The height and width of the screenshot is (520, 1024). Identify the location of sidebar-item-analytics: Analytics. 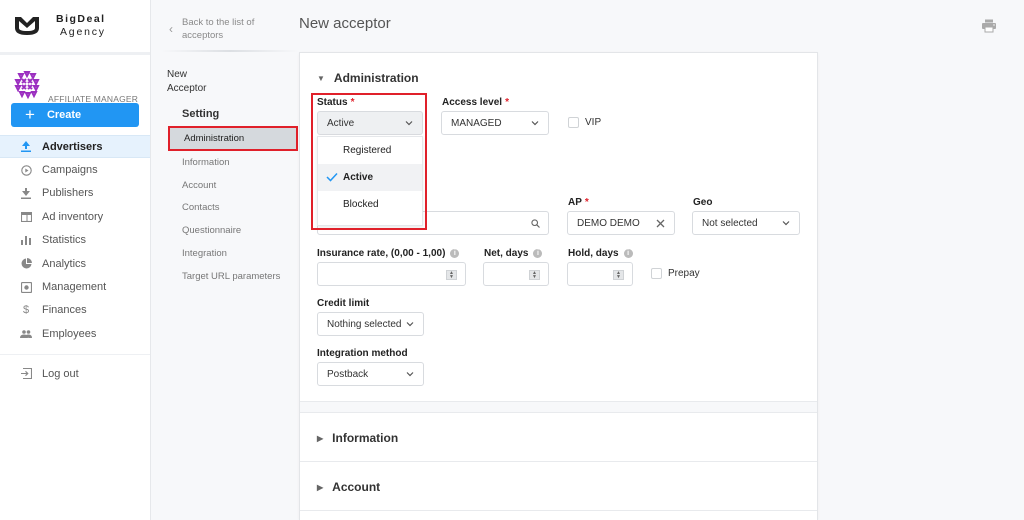
(75, 263).